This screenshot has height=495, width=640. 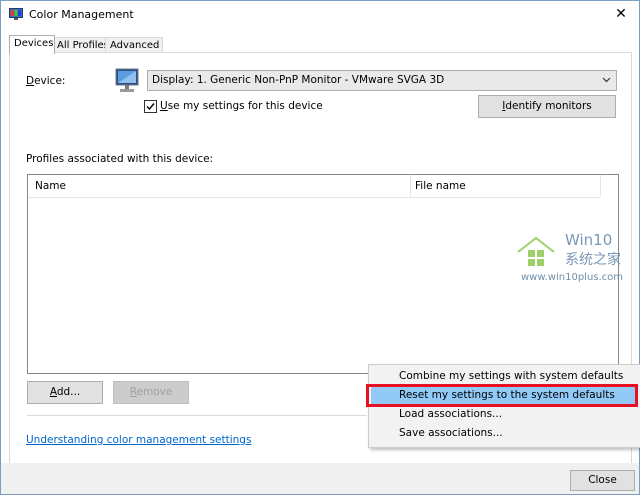 What do you see at coordinates (502, 395) in the screenshot?
I see `highlight-annotation-box` at bounding box center [502, 395].